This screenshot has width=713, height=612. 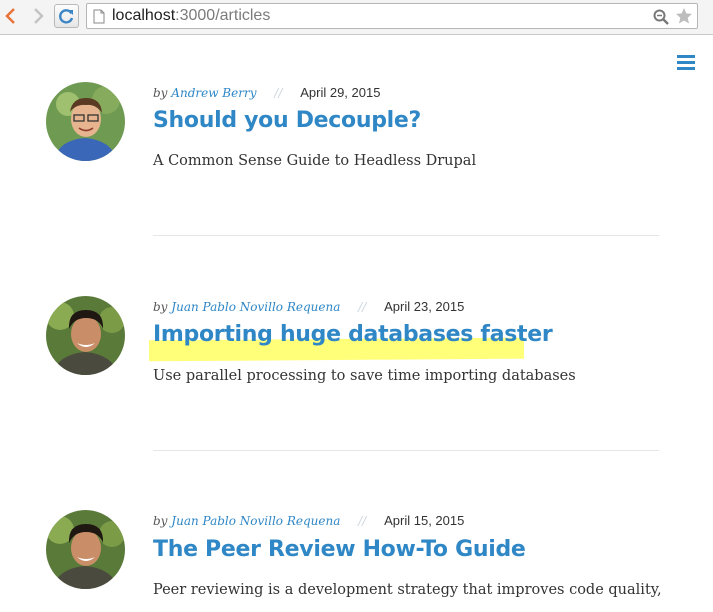 What do you see at coordinates (11, 16) in the screenshot?
I see `back-arrow-icon` at bounding box center [11, 16].